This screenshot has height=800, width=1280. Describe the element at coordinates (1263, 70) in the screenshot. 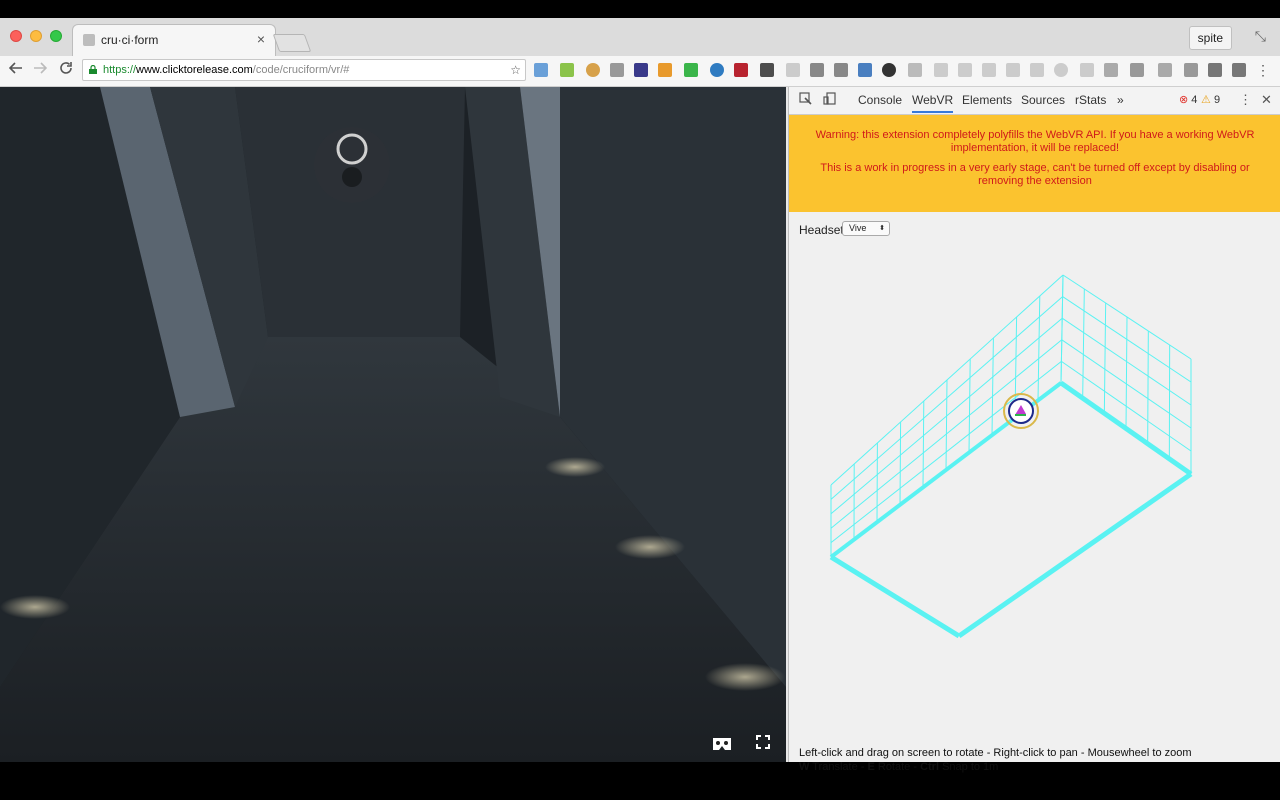

I see `browser-menu-icon: ⋮` at that location.